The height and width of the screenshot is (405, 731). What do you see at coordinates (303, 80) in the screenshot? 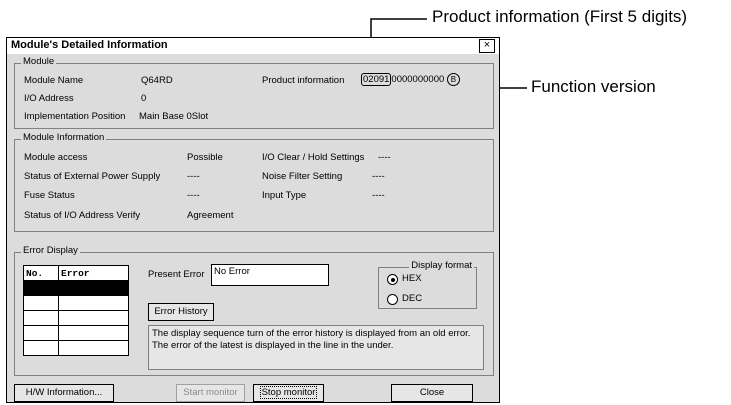
I see `product-information-label: Product information` at bounding box center [303, 80].